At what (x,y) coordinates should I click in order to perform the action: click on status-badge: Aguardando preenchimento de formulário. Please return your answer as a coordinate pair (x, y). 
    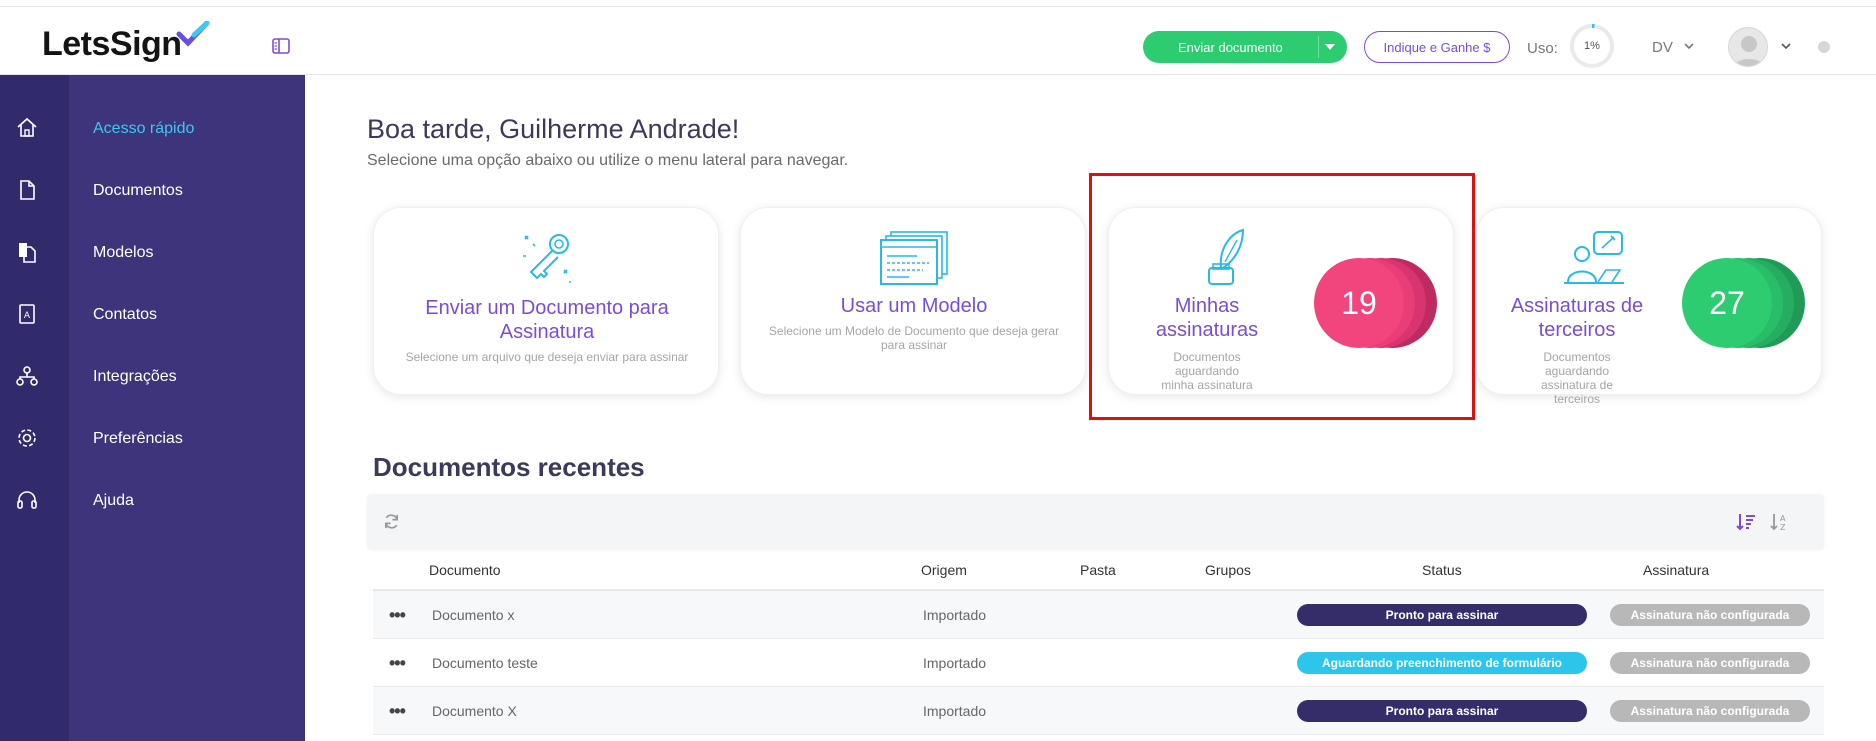
    Looking at the image, I should click on (1442, 663).